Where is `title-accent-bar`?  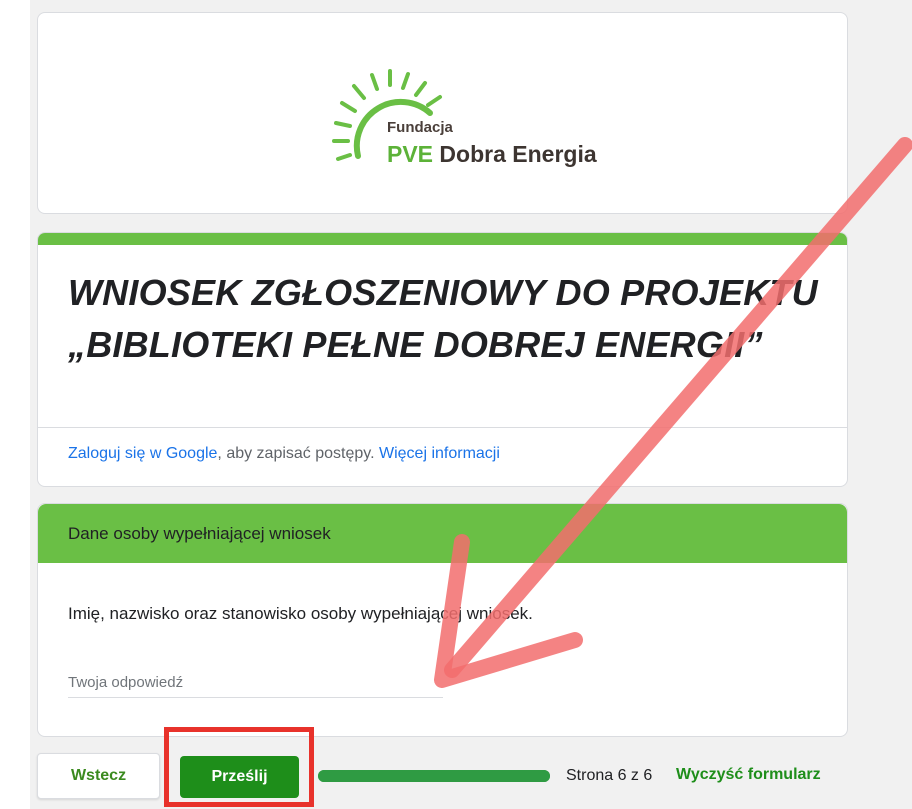
title-accent-bar is located at coordinates (442, 239).